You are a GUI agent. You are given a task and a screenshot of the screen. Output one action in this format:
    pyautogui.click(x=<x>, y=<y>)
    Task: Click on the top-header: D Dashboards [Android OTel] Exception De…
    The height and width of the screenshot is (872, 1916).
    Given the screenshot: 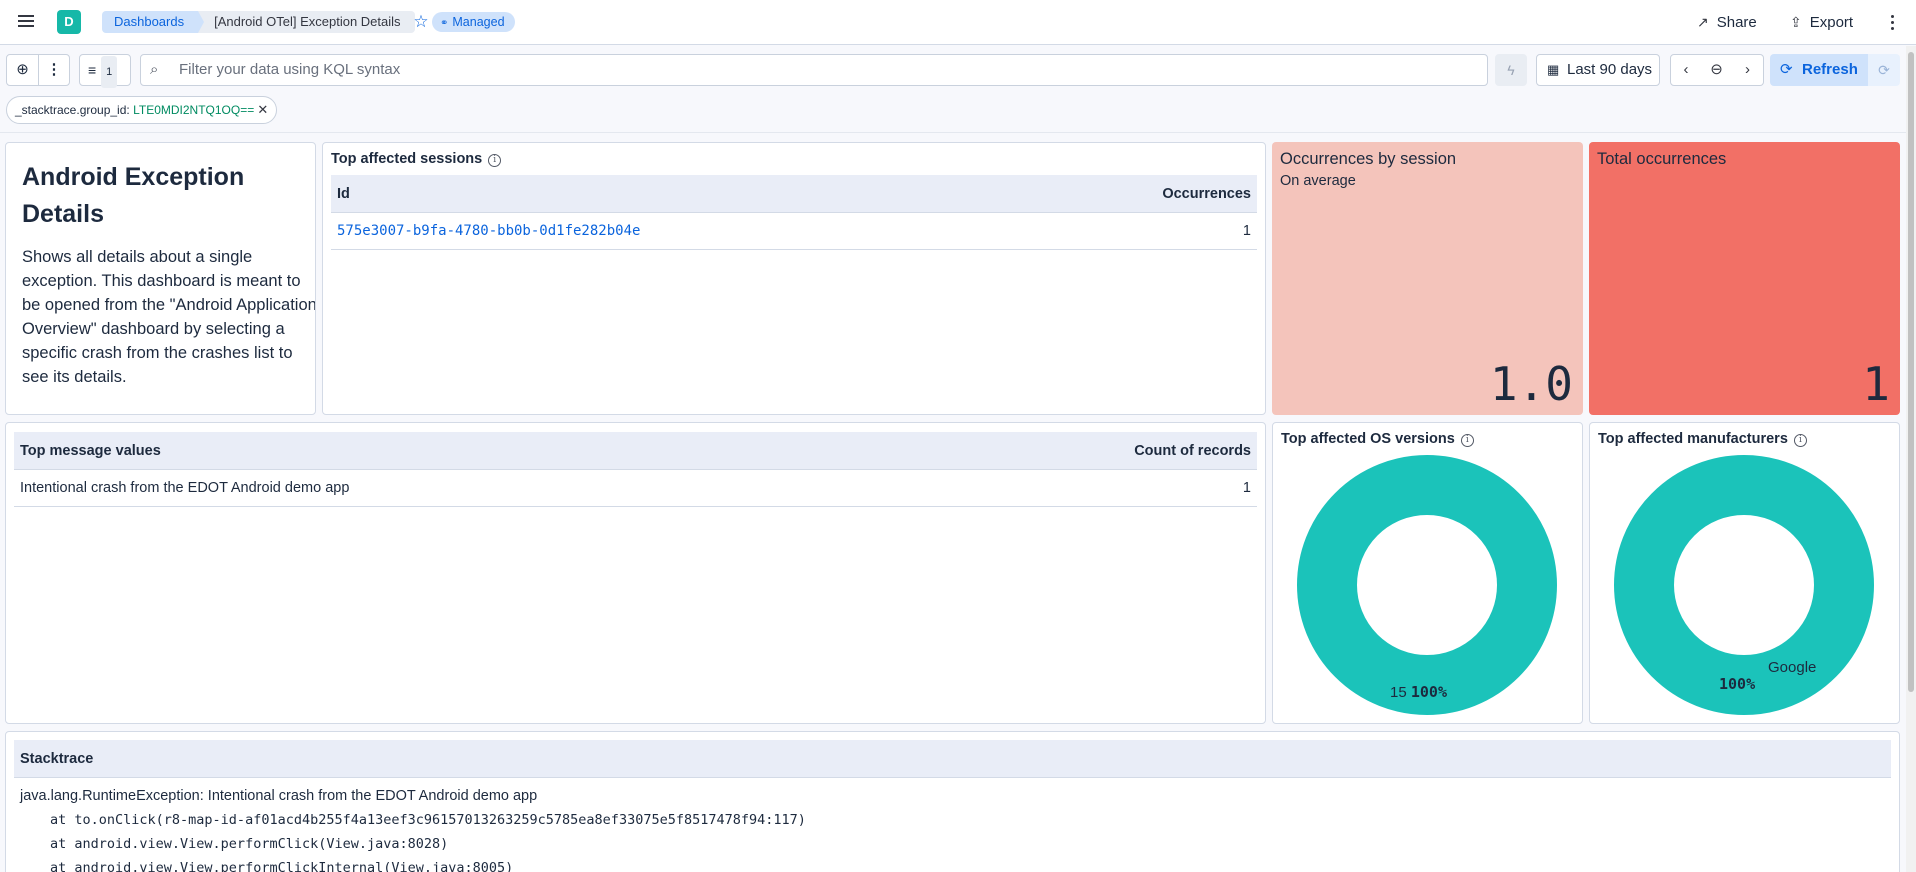 What is the action you would take?
    pyautogui.click(x=958, y=22)
    